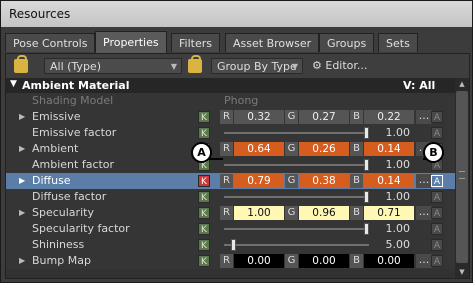  What do you see at coordinates (230, 261) in the screenshot?
I see `property-row-bump-map: ▶ Bump Map K R 0.00 G 0.00 B 0.00 ... A` at bounding box center [230, 261].